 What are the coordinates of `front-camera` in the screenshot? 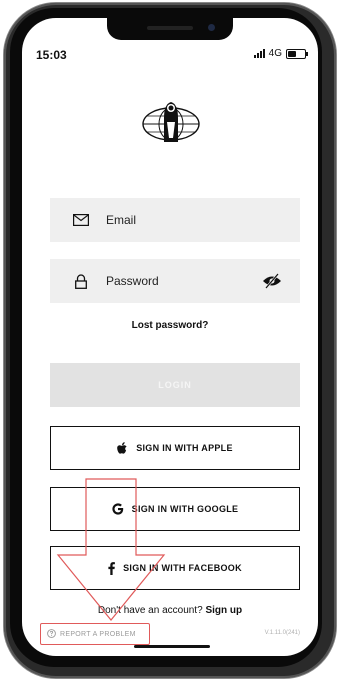 It's located at (211, 27).